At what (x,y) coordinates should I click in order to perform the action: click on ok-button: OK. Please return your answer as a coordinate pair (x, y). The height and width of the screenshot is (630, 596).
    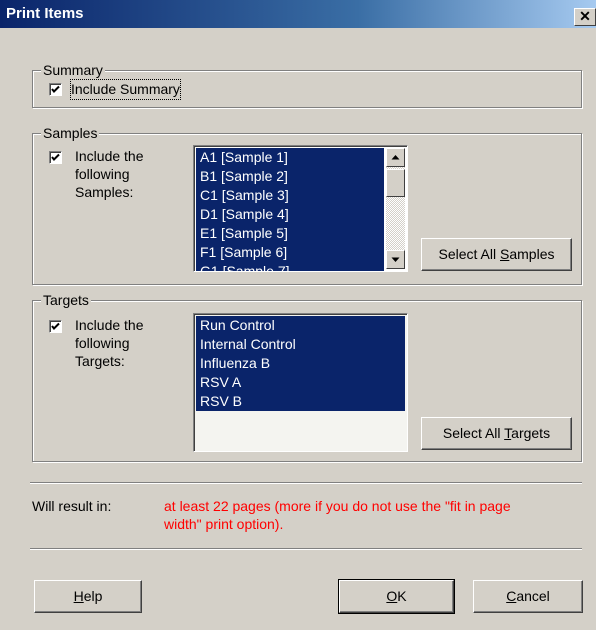
    Looking at the image, I should click on (396, 596).